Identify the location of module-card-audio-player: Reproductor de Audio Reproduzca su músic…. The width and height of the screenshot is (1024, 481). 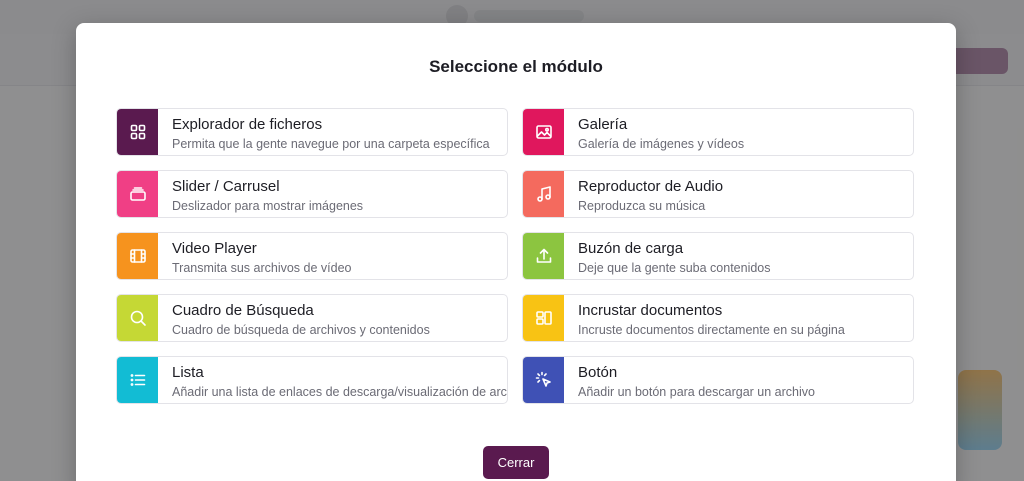
(718, 194).